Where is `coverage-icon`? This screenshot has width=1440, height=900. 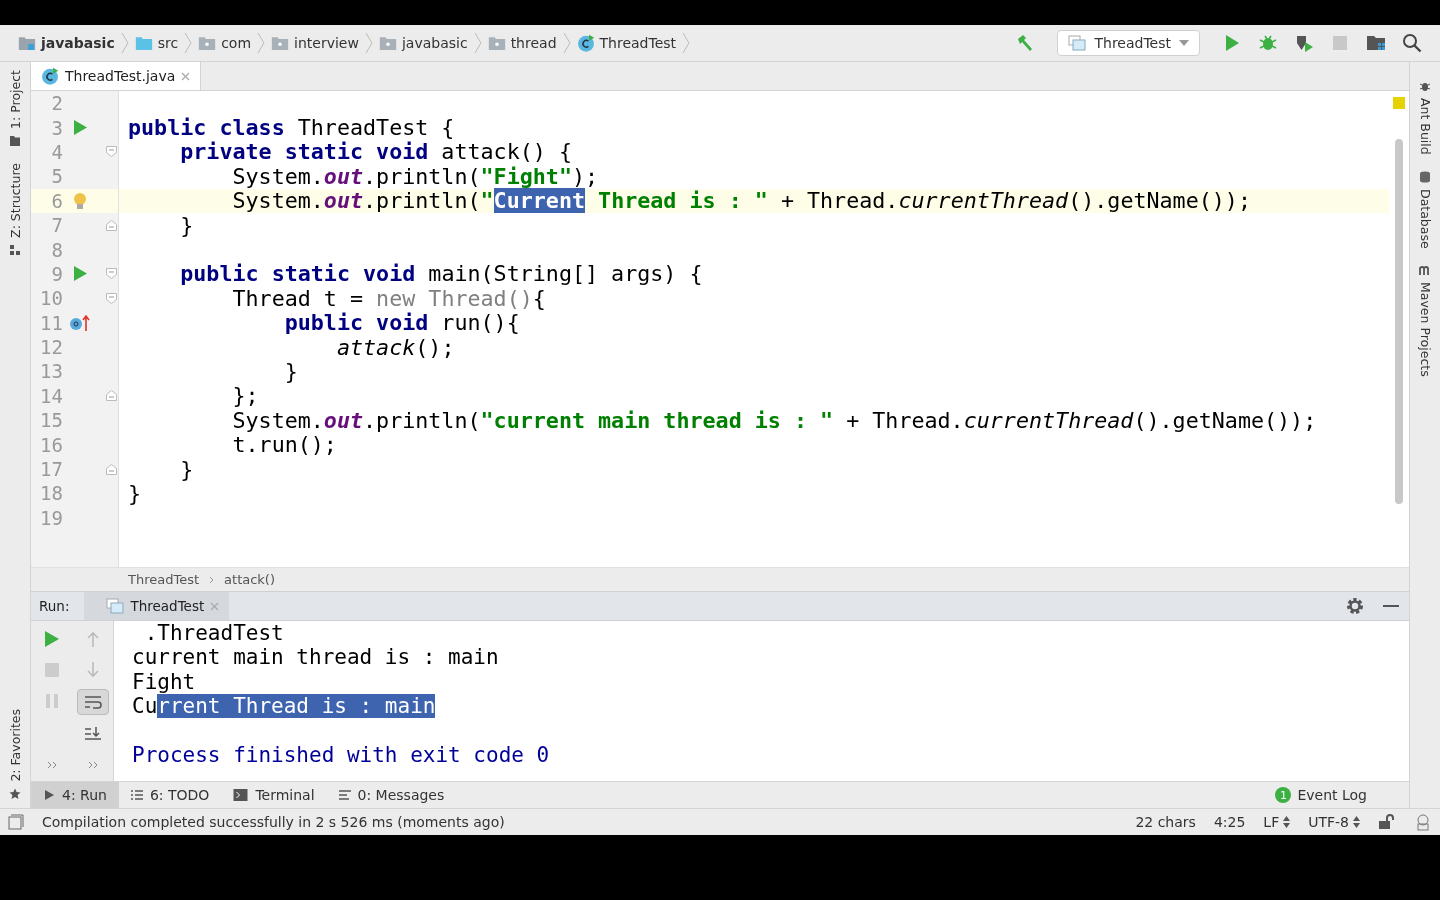
coverage-icon is located at coordinates (1304, 43).